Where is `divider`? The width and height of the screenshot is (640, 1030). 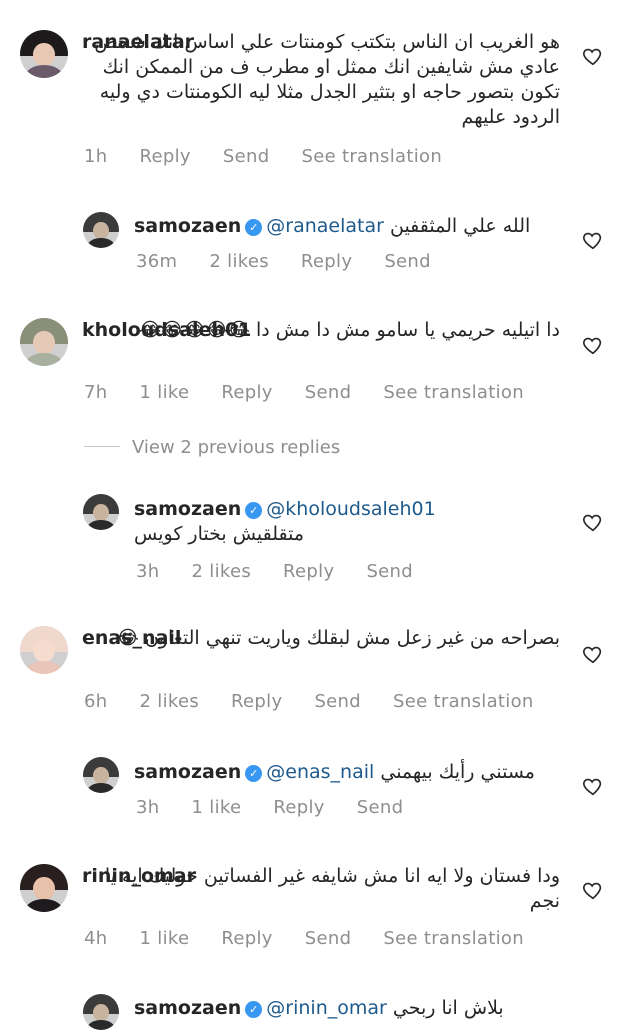 divider is located at coordinates (102, 446).